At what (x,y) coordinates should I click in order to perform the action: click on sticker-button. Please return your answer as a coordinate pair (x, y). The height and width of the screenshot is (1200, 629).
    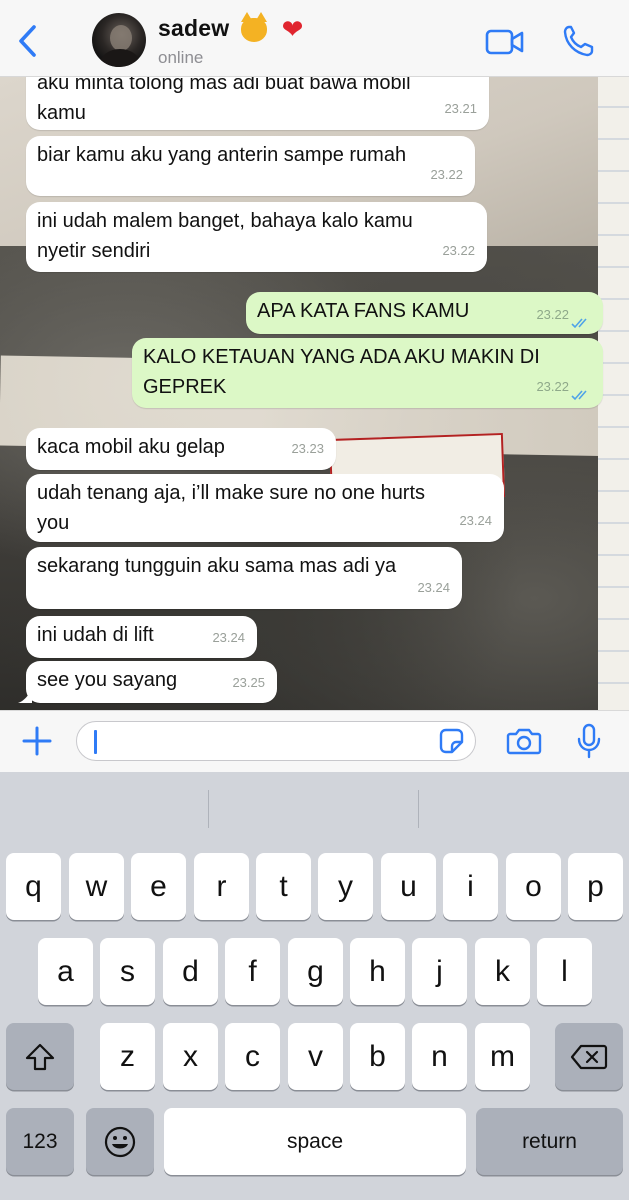
    Looking at the image, I should click on (451, 741).